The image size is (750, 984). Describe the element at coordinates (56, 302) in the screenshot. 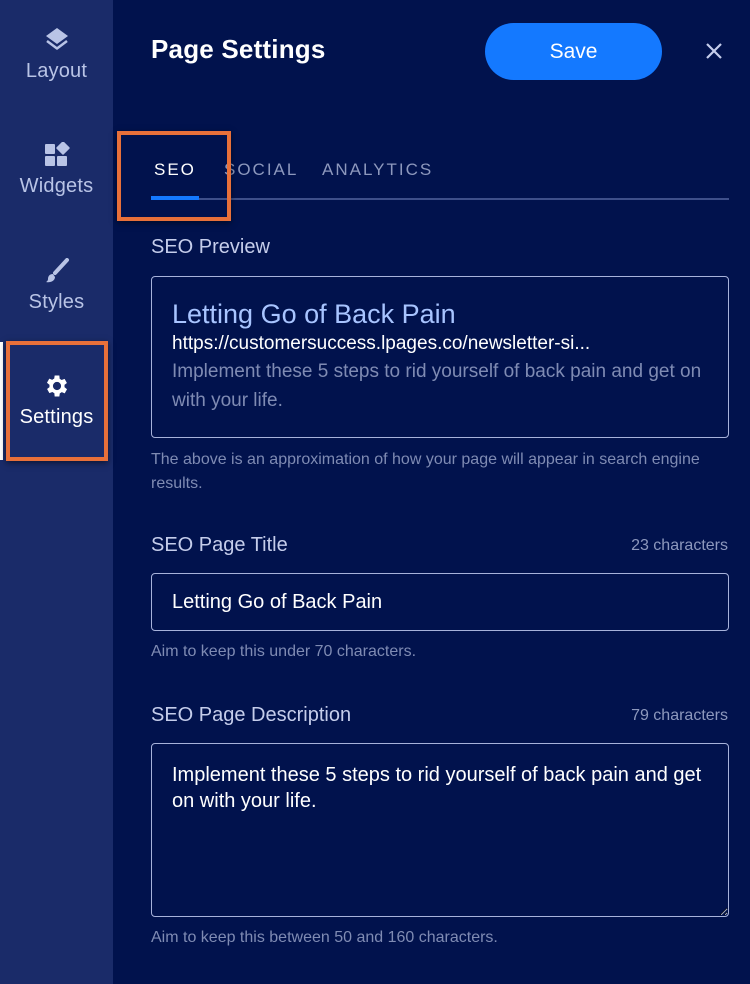

I see `sidebar-item-label: Styles` at that location.